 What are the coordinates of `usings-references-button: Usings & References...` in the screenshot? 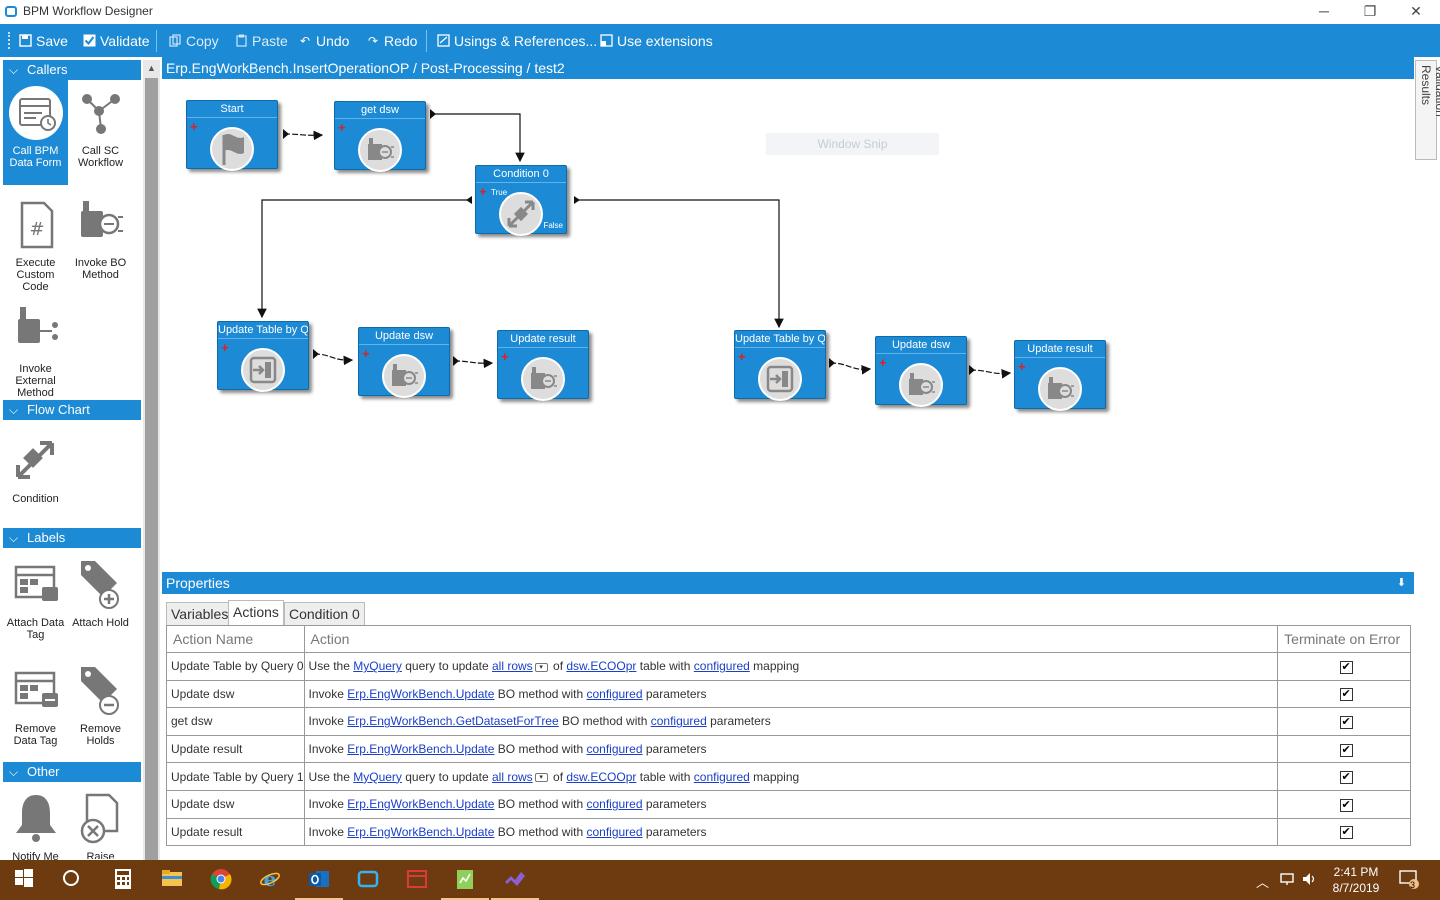 It's located at (516, 41).